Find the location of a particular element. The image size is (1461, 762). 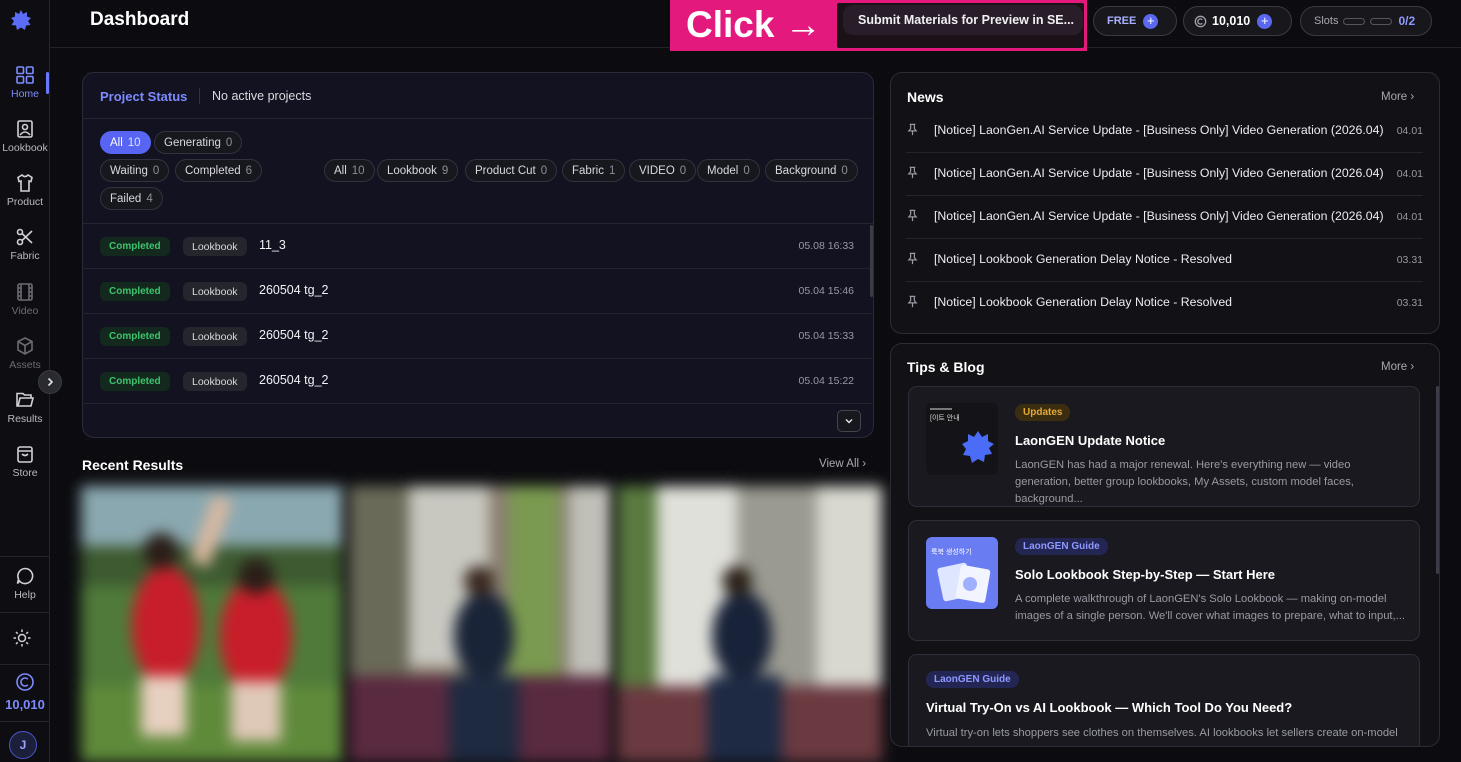

project-status-summary: No active projects is located at coordinates (262, 96).